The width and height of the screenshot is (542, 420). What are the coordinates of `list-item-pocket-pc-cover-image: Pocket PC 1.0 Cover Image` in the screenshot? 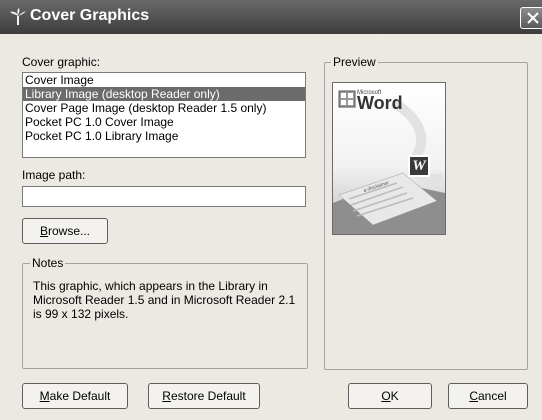 It's located at (164, 122).